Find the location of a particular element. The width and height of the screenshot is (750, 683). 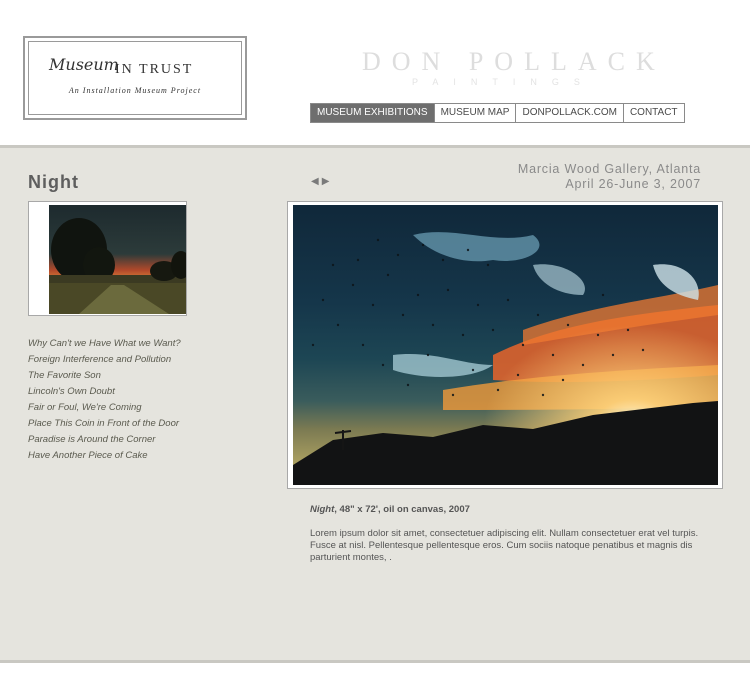

list-item: Have Another Piece of Cake is located at coordinates (104, 456).